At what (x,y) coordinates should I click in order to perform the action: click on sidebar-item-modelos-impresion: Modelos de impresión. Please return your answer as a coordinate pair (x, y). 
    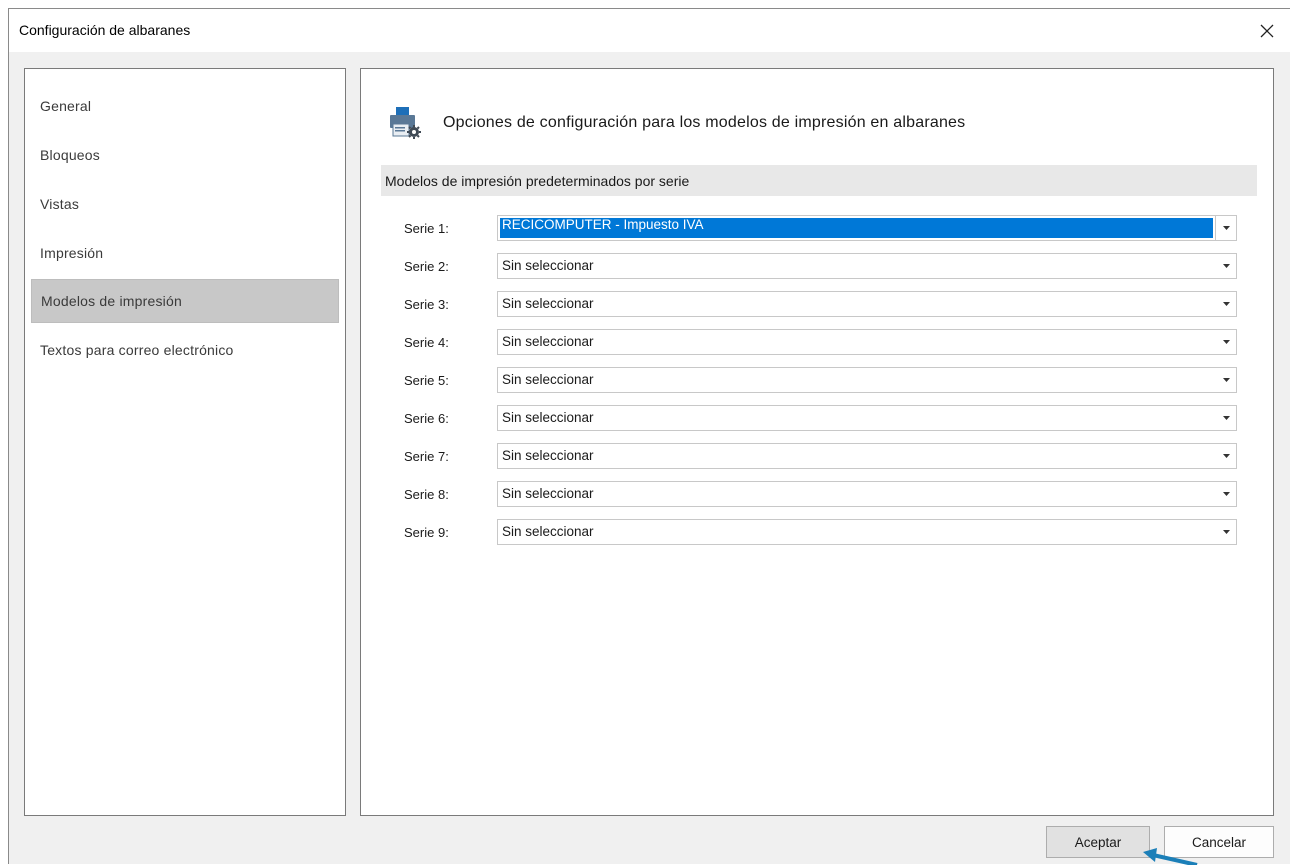
    Looking at the image, I should click on (185, 301).